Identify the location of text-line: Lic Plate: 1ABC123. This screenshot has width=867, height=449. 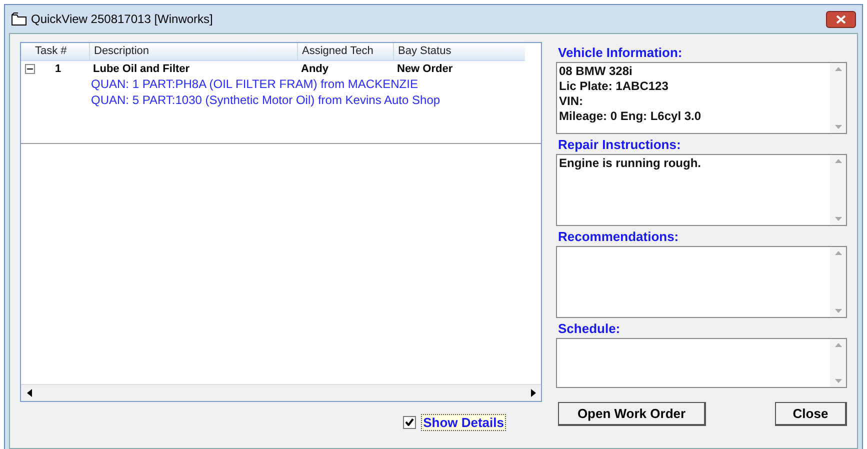
(614, 86).